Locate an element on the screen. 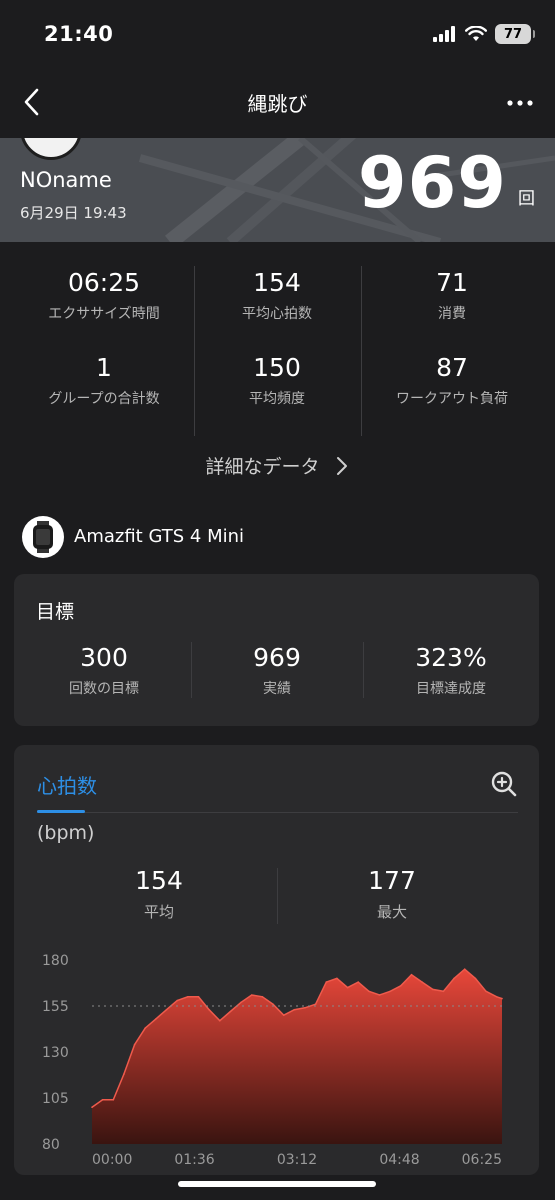 The image size is (555, 1200). x-tick-label: 00:00 is located at coordinates (112, 1160).